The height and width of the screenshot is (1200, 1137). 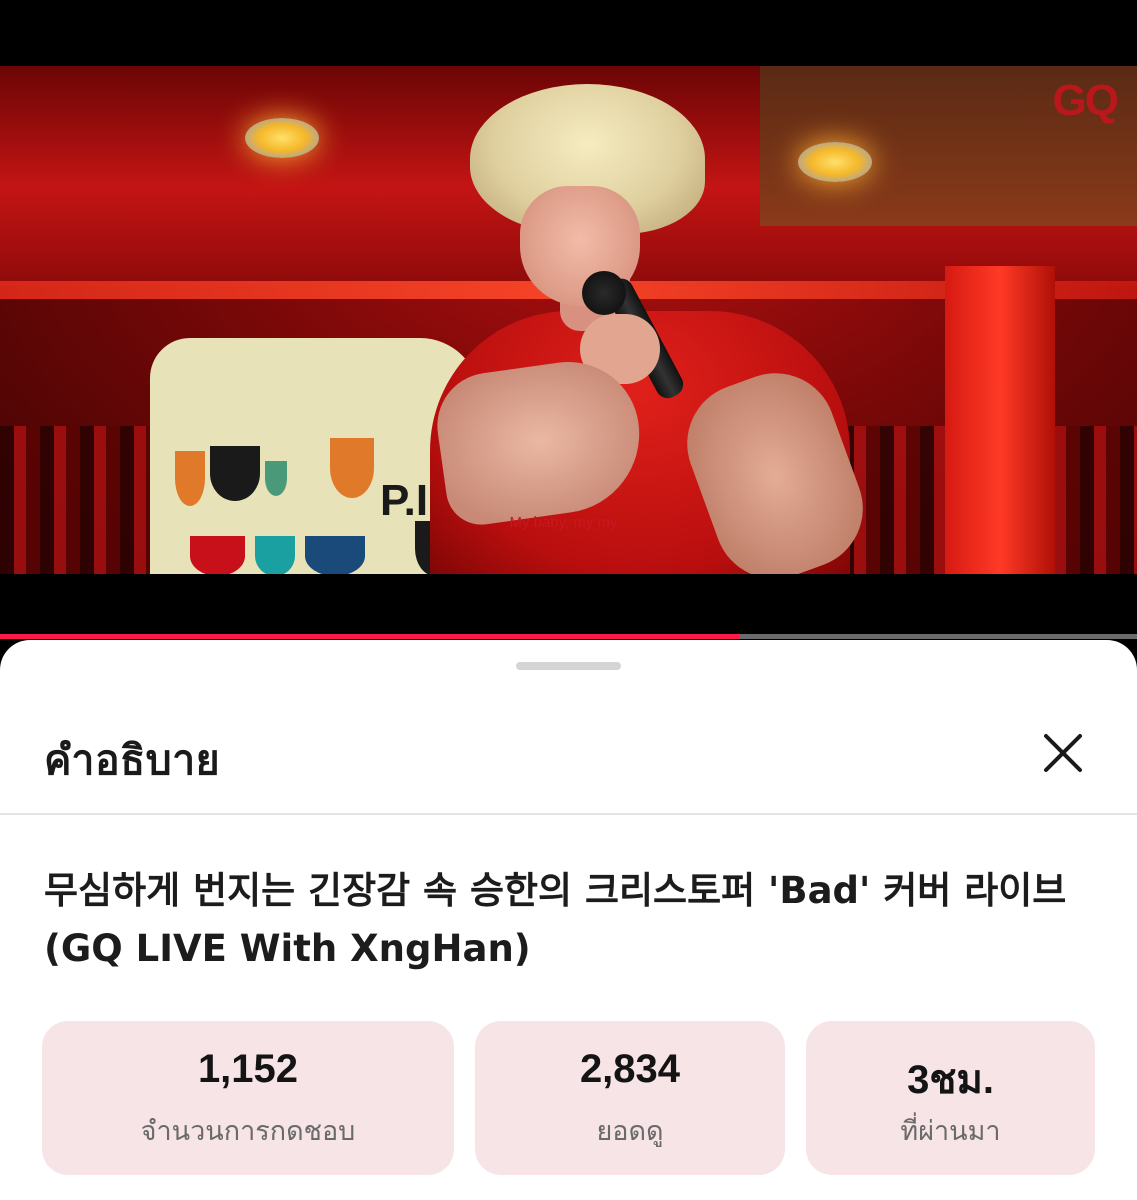 I want to click on close-button, so click(x=1063, y=753).